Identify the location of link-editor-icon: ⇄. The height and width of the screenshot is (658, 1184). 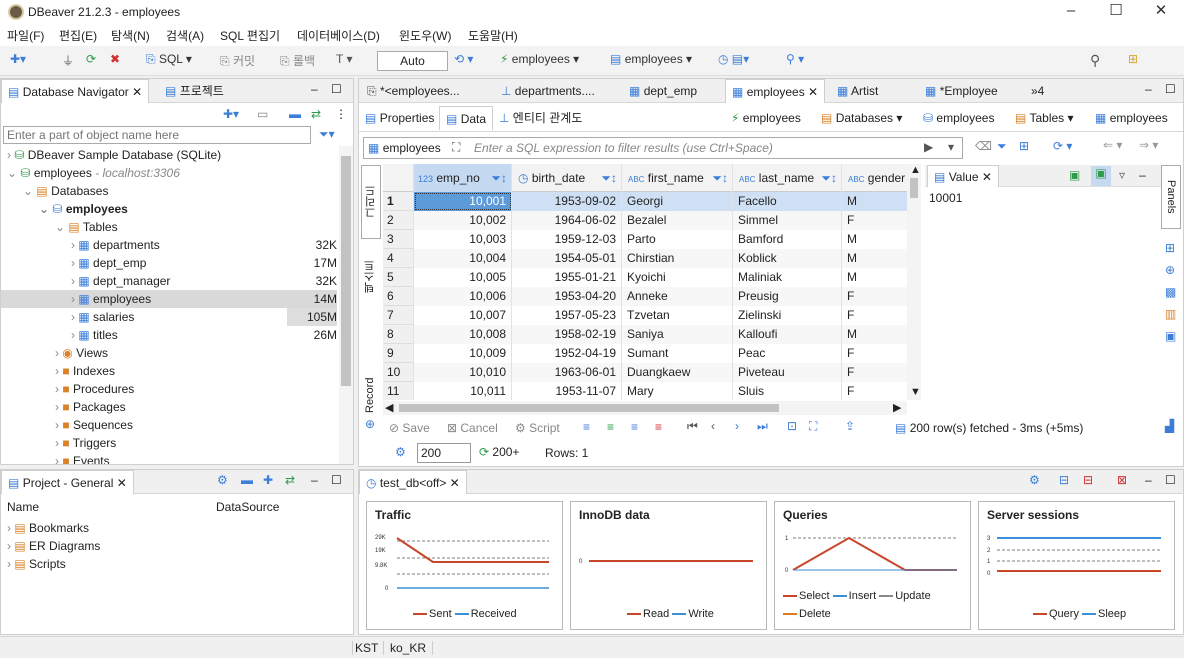
(316, 114).